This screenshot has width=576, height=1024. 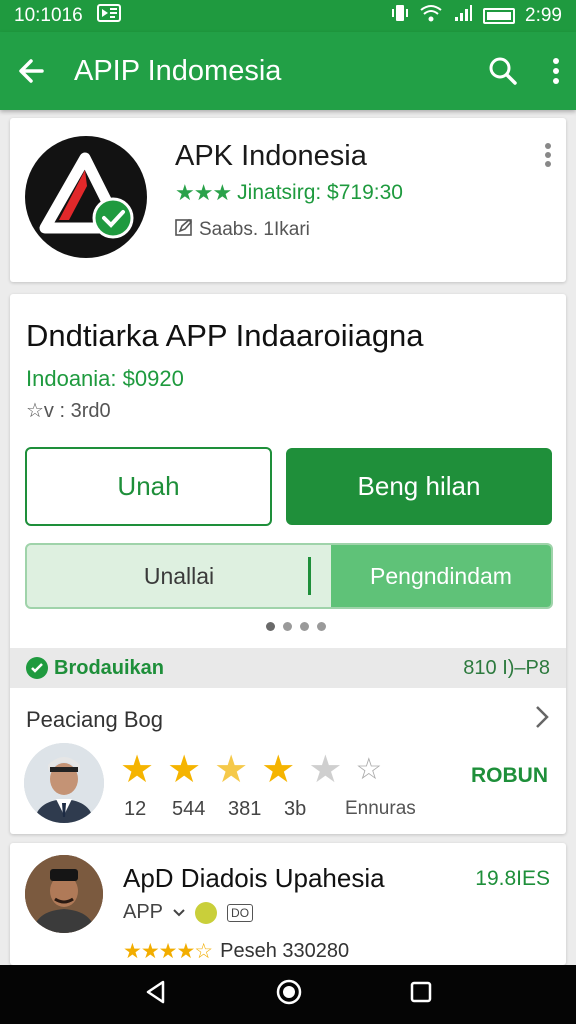 What do you see at coordinates (503, 71) in the screenshot?
I see `search-icon` at bounding box center [503, 71].